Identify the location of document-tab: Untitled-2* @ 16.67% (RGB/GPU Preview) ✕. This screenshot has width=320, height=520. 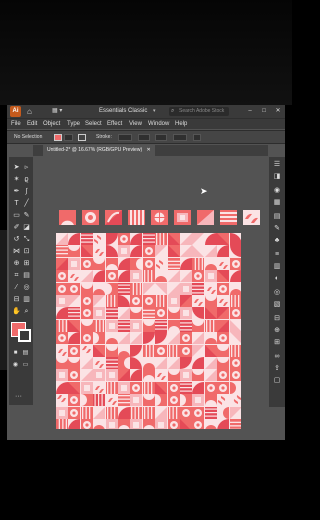
(99, 150).